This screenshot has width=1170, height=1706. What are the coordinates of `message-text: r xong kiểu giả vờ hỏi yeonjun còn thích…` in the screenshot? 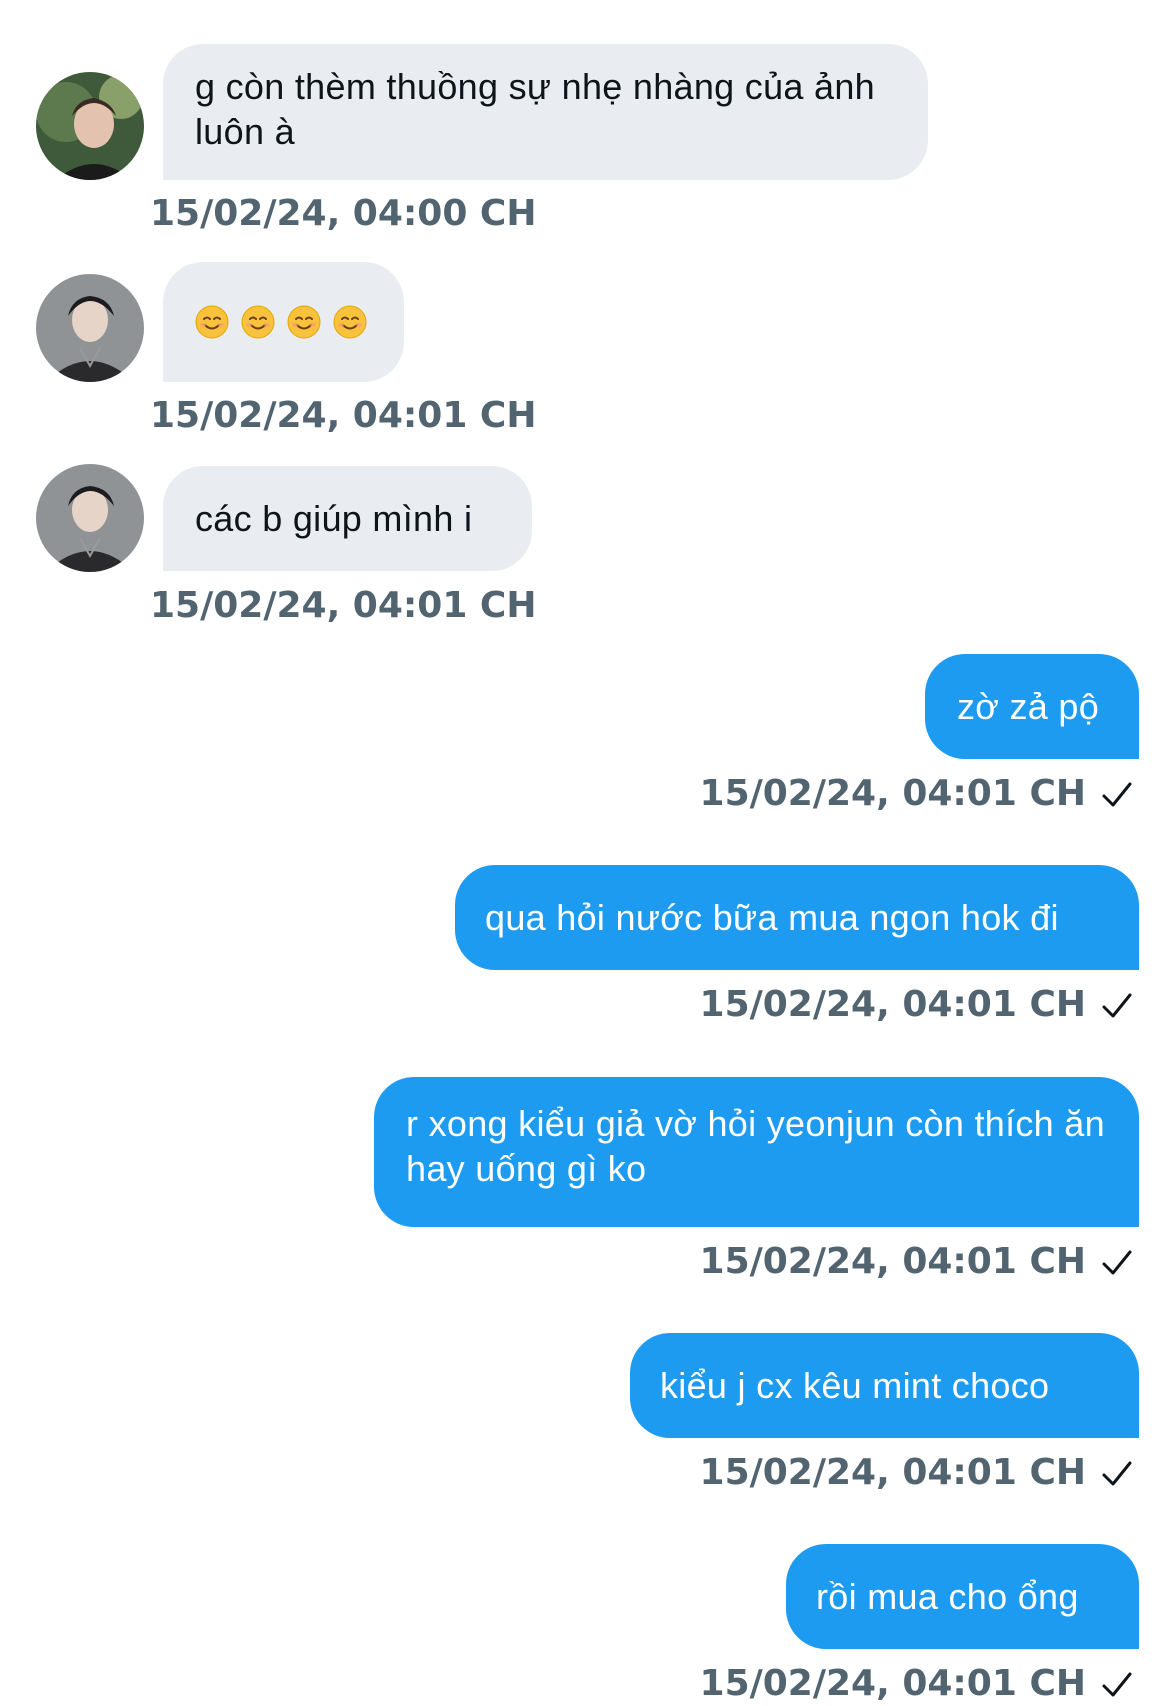 It's located at (755, 1146).